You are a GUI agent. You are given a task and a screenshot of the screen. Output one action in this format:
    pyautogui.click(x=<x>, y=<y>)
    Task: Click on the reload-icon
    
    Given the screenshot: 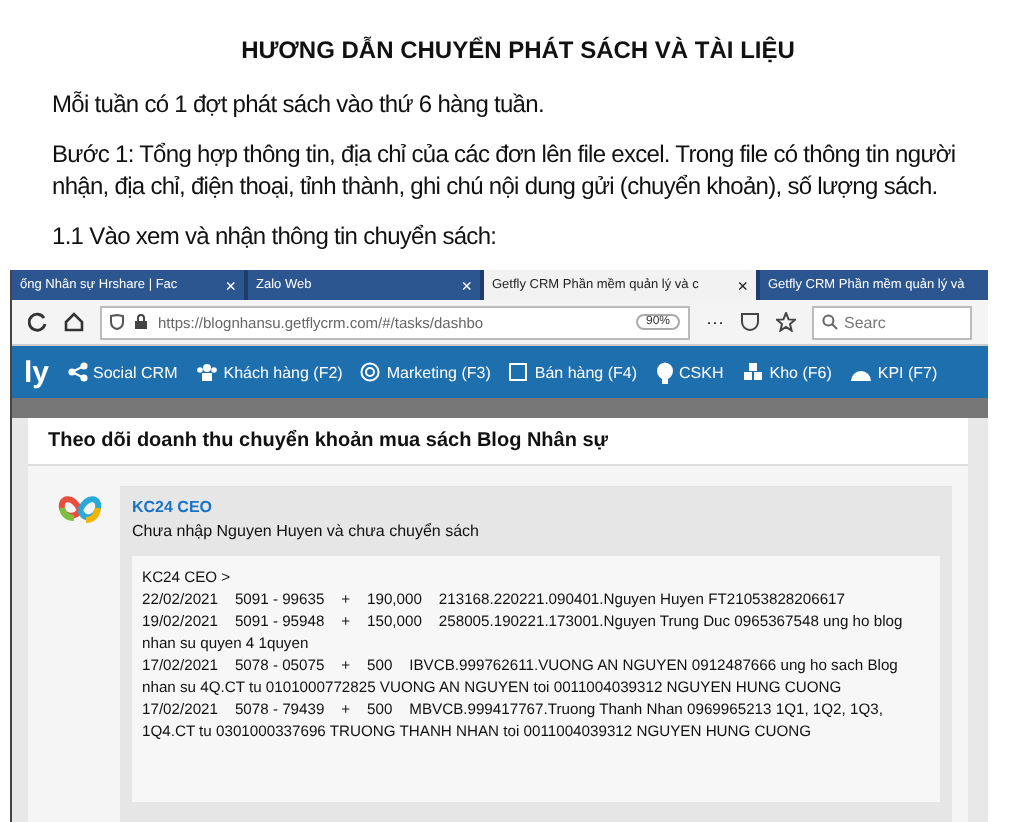 What is the action you would take?
    pyautogui.click(x=38, y=322)
    